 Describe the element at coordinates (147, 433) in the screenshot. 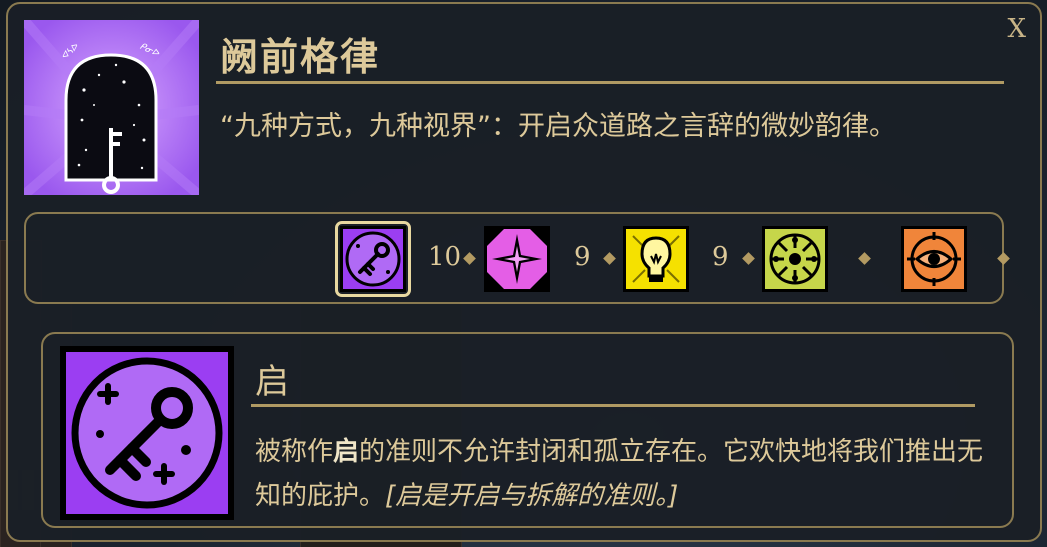

I see `key-aspect-large-icon` at that location.